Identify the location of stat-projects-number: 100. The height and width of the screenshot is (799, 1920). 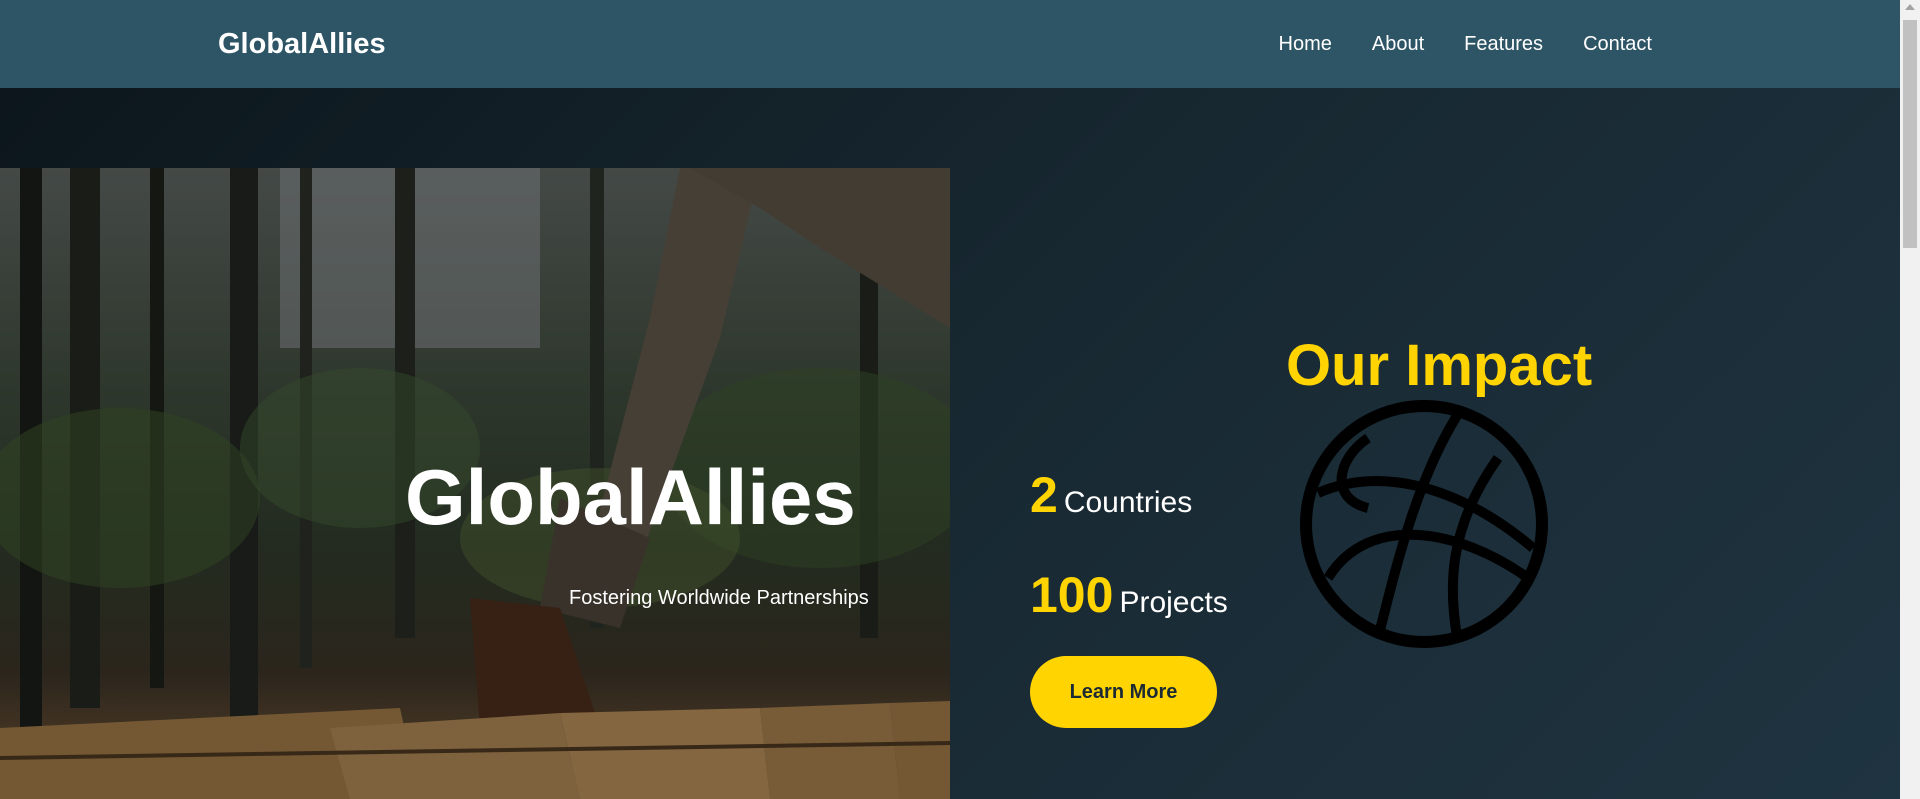
(1072, 595).